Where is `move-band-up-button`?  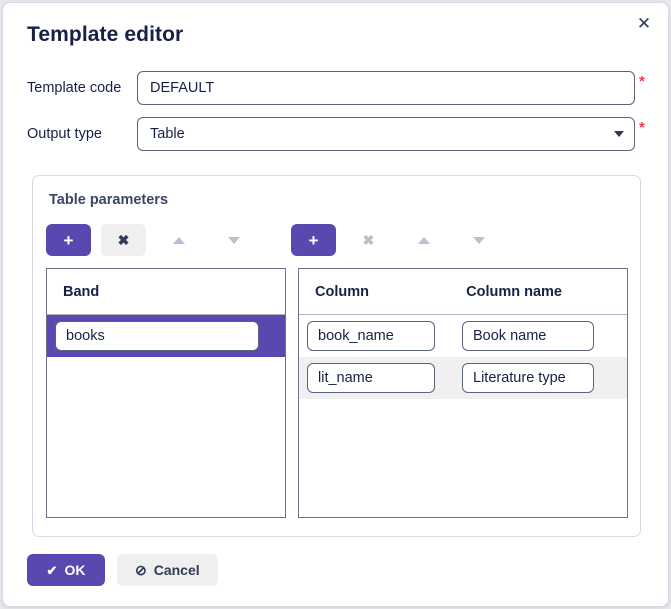 move-band-up-button is located at coordinates (178, 240).